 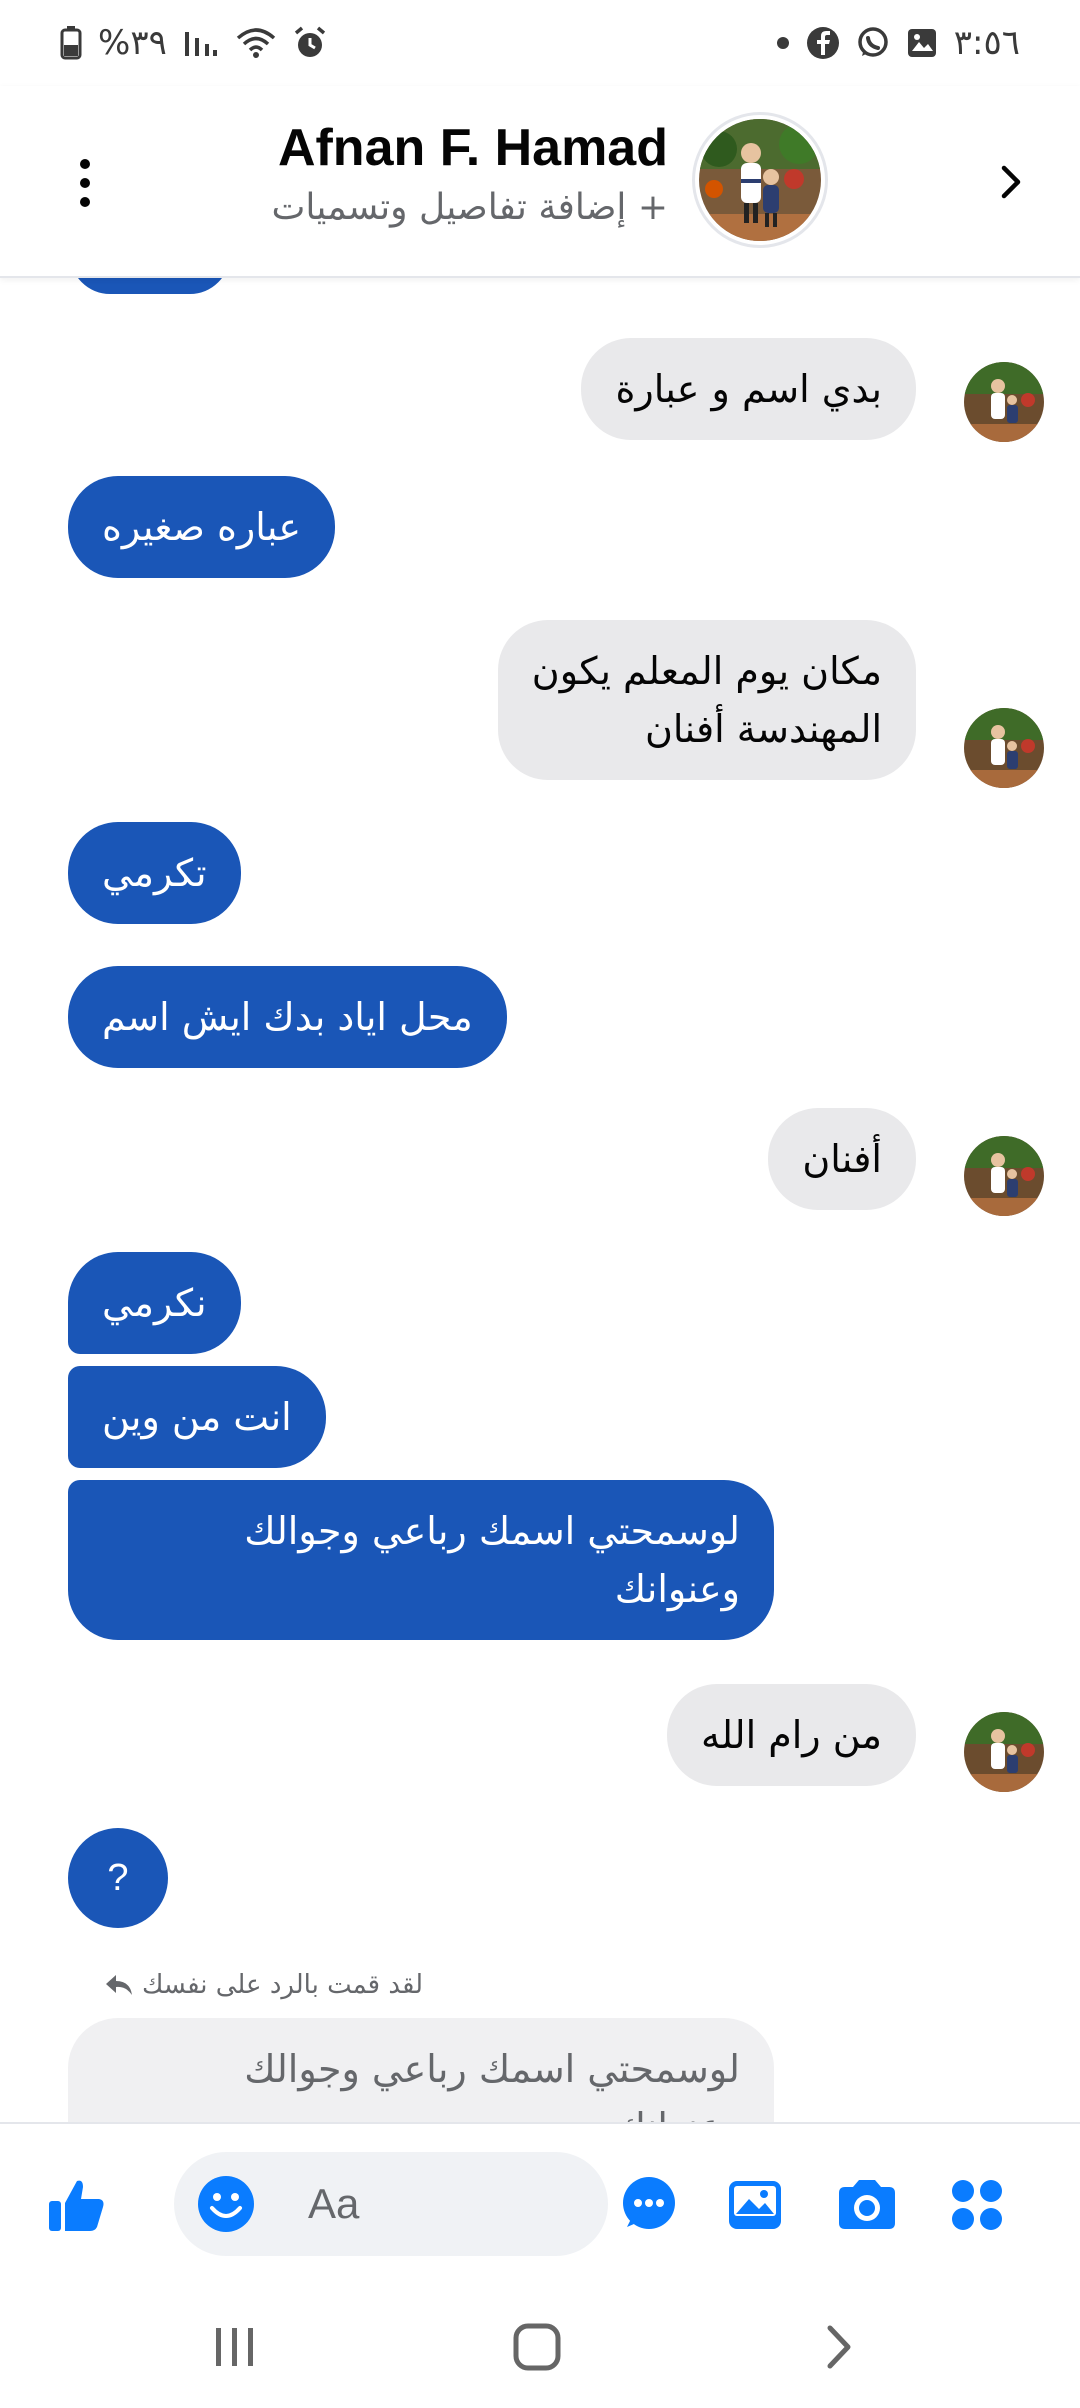 What do you see at coordinates (986, 43) in the screenshot?
I see `status-time: ٣:٥٦` at bounding box center [986, 43].